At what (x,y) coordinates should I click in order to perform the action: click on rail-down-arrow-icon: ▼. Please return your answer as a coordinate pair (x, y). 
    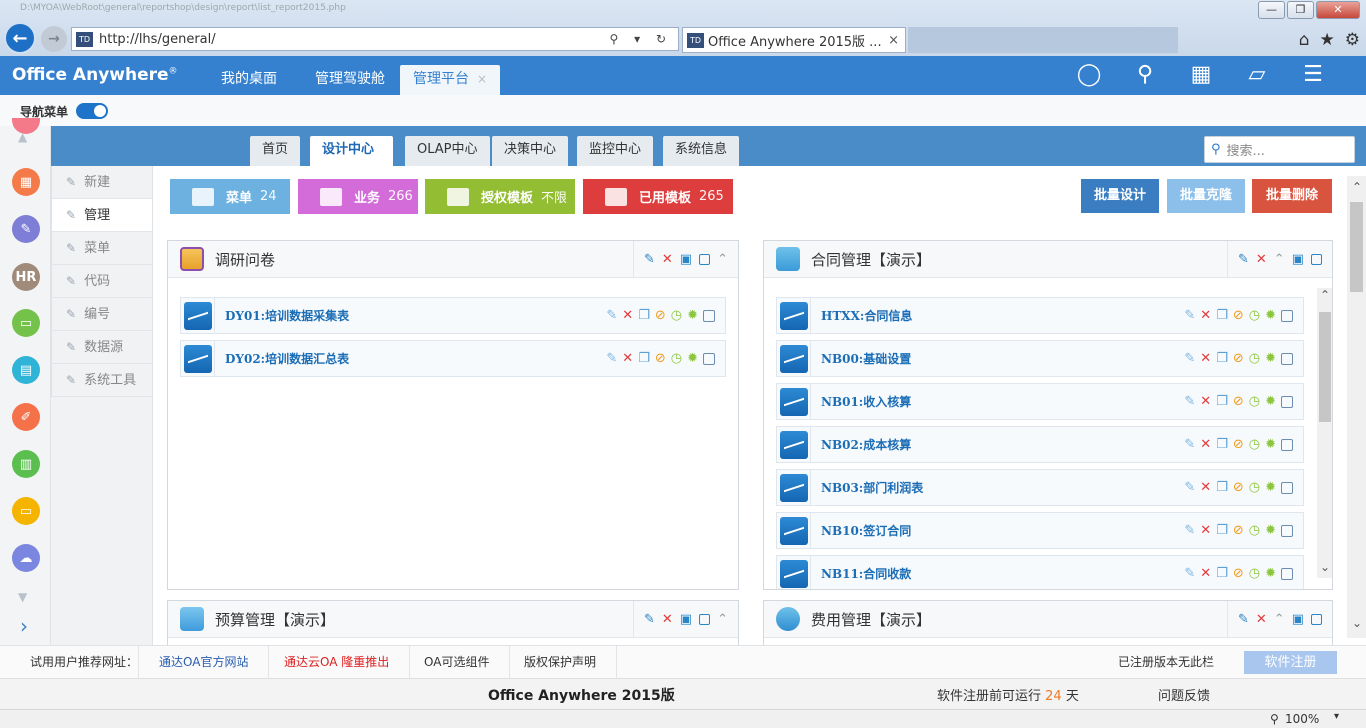
    Looking at the image, I should click on (22, 597).